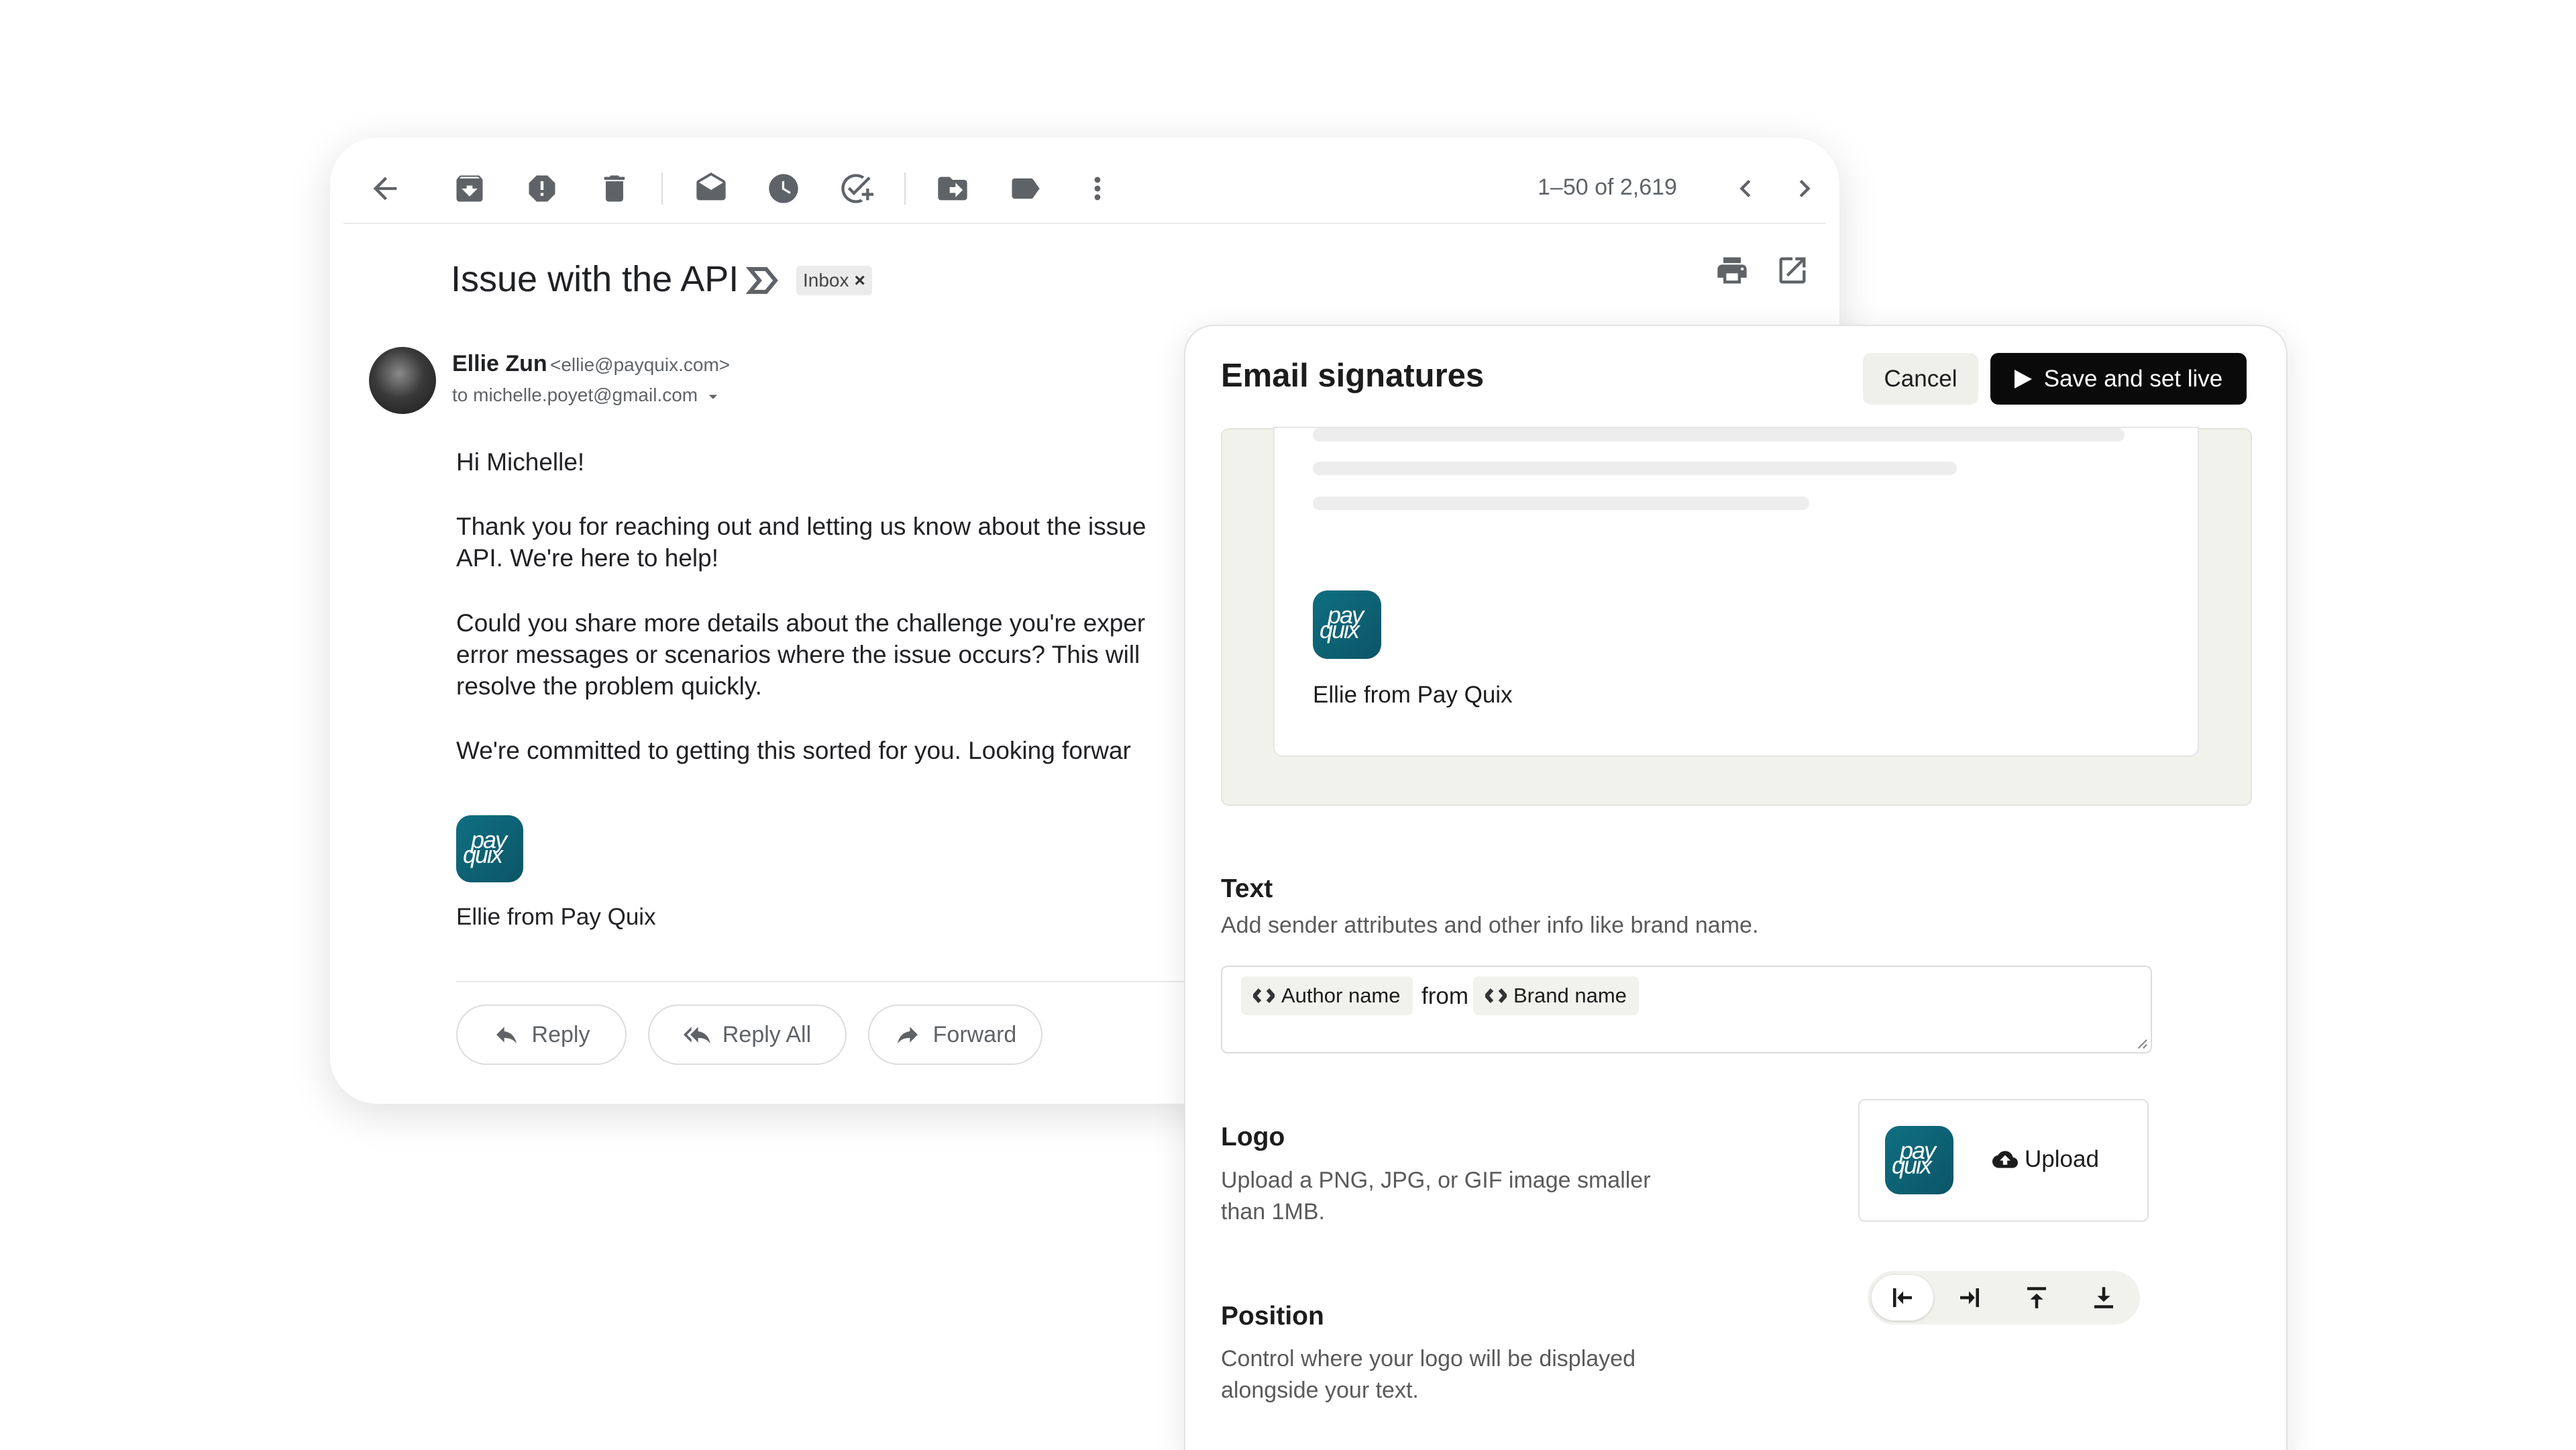  Describe the element at coordinates (499, 364) in the screenshot. I see `sender-name: Ellie Zun` at that location.